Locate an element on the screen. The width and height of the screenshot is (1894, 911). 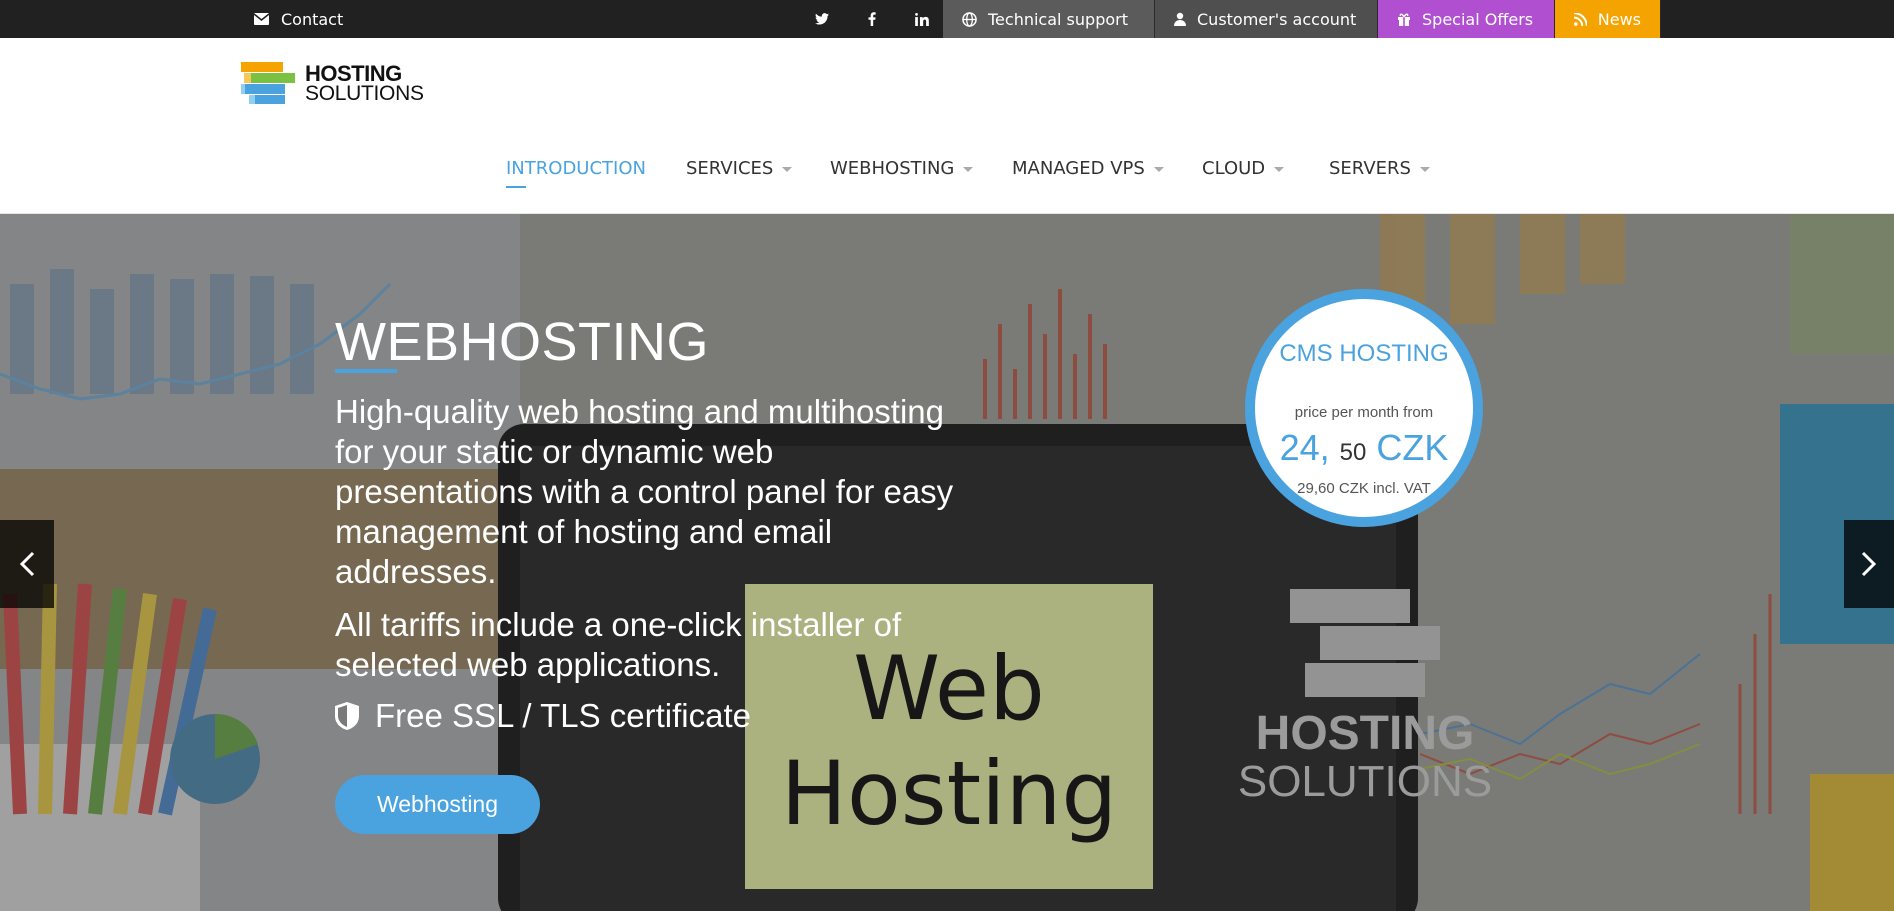
nav-services: SERVICES is located at coordinates (739, 168).